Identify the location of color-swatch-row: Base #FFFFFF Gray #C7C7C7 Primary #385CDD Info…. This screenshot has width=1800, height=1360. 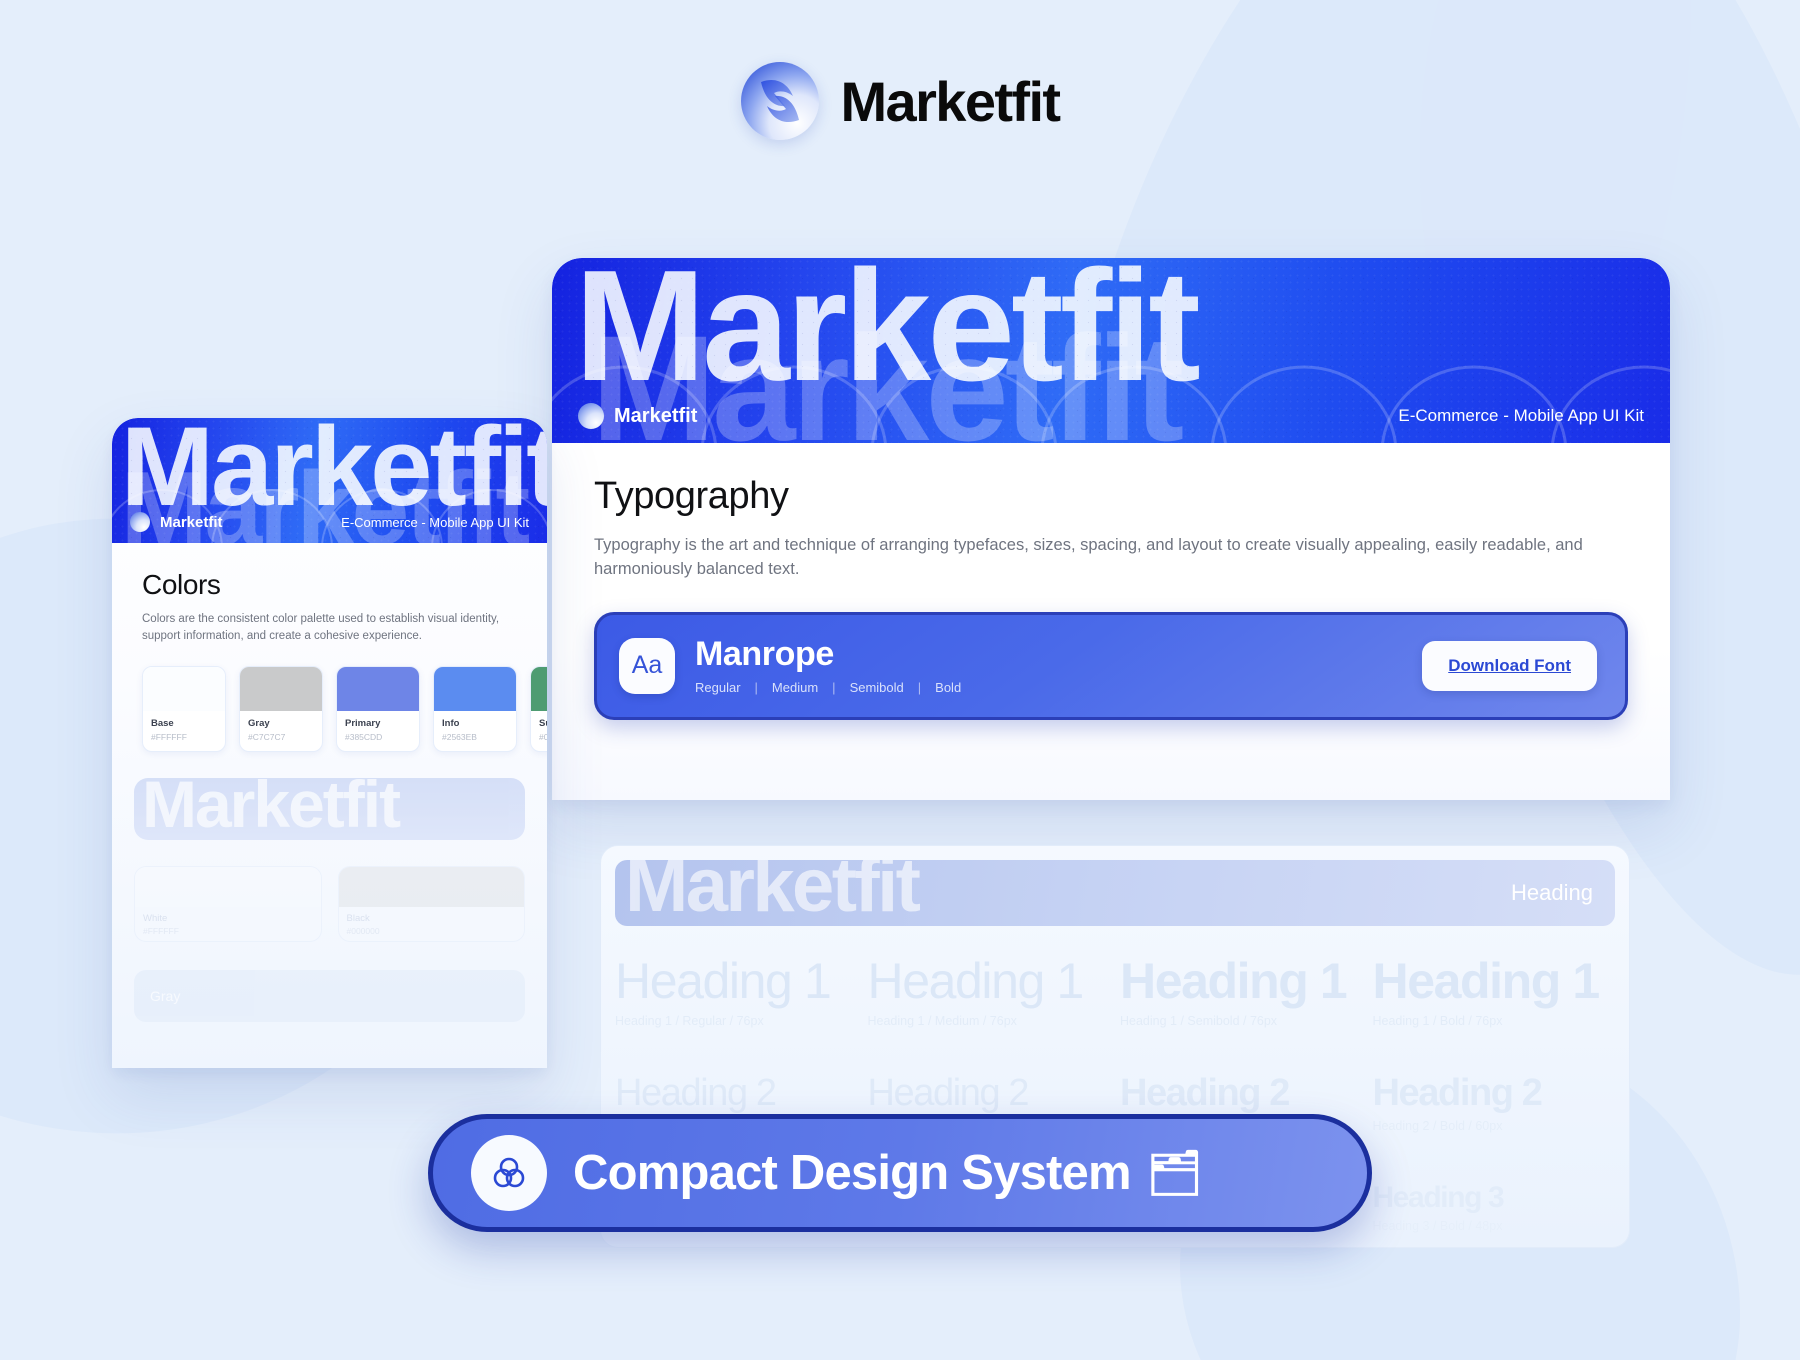
(344, 709).